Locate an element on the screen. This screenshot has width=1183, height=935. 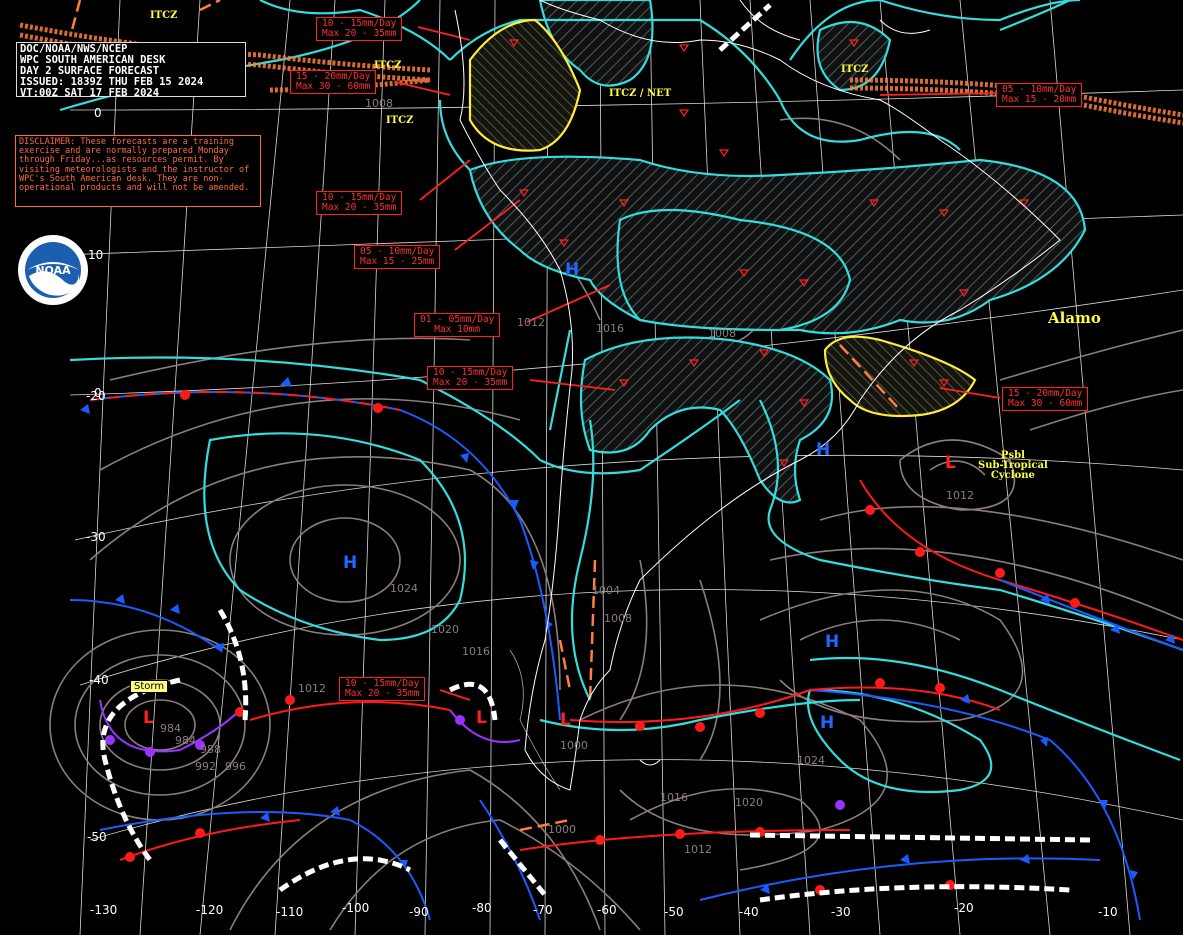
mesh-area is located at coordinates (535, 720).